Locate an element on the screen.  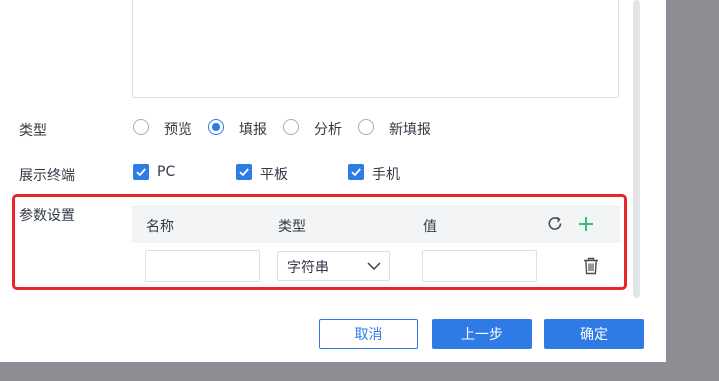
checkbox-pc is located at coordinates (141, 172).